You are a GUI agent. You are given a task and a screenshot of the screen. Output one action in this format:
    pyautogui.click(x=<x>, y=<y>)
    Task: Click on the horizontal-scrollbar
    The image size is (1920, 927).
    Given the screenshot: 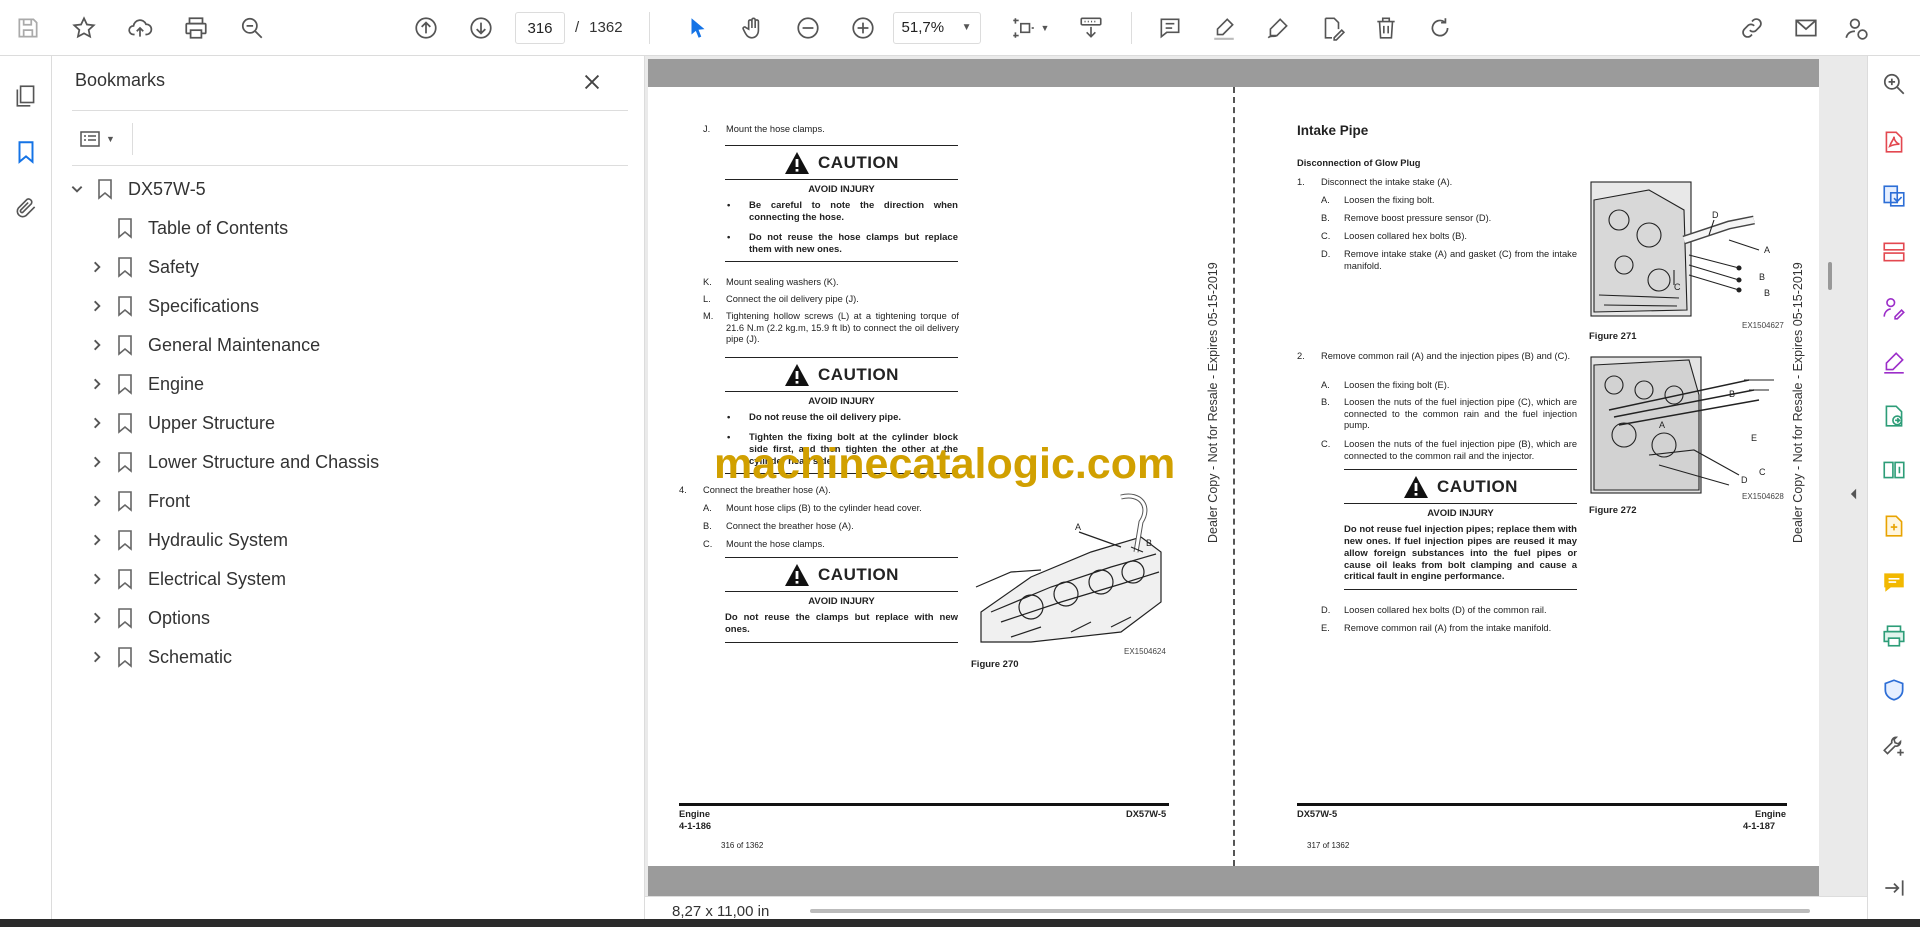 What is the action you would take?
    pyautogui.click(x=1310, y=911)
    